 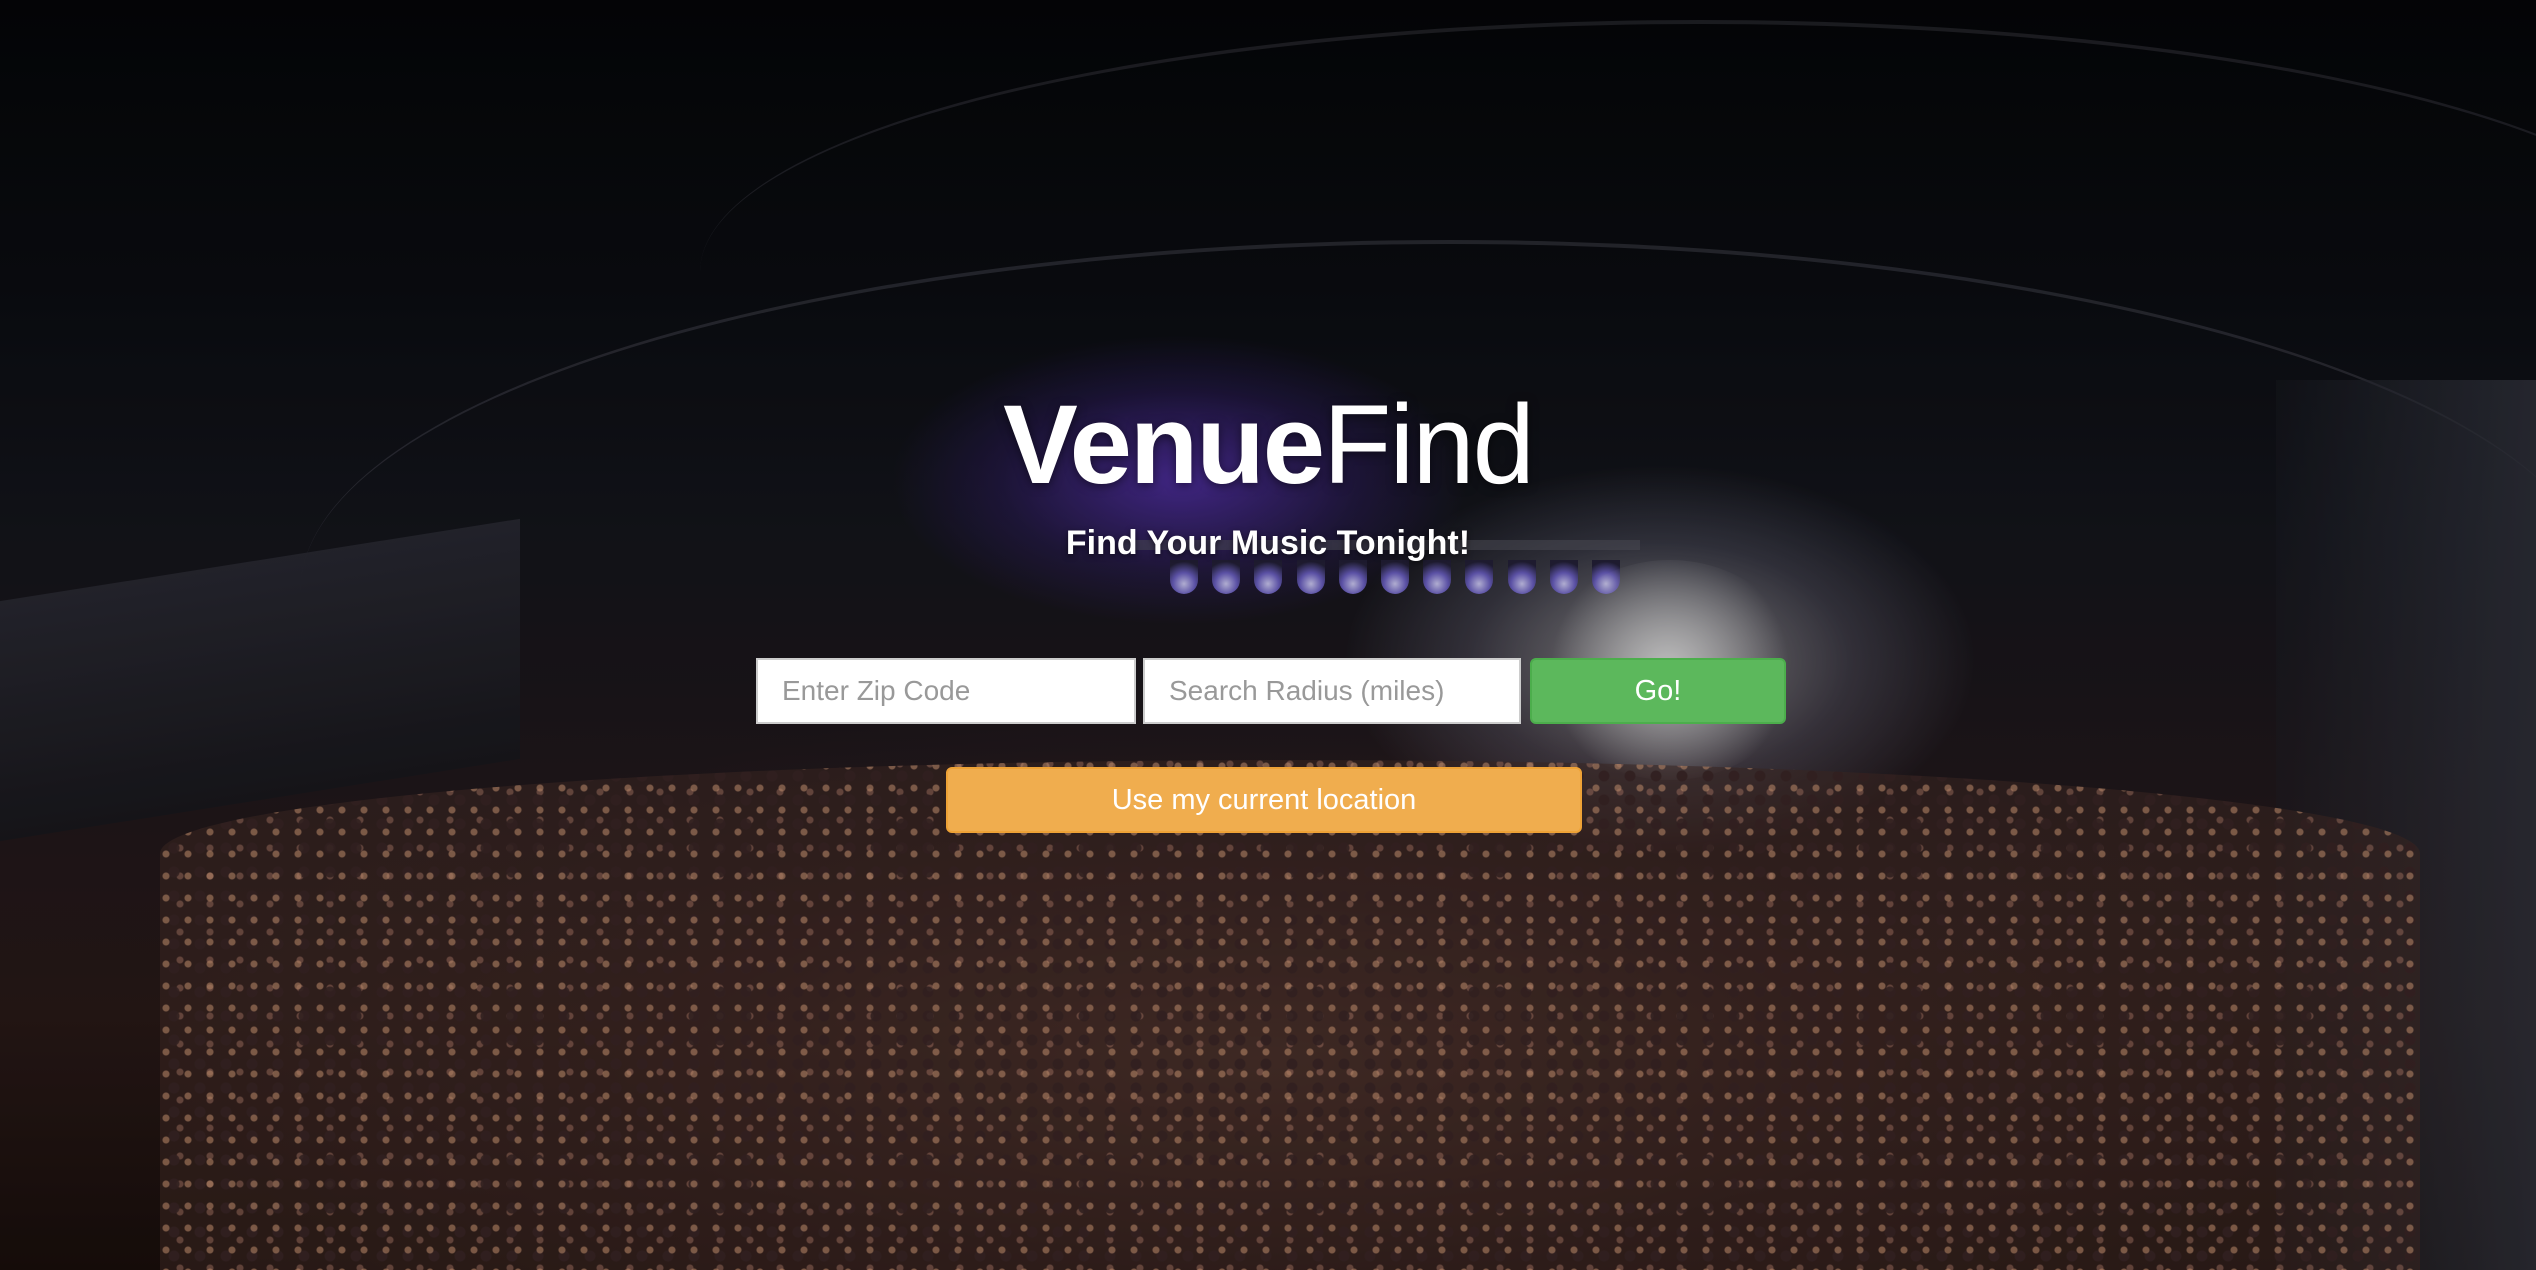 What do you see at coordinates (1658, 691) in the screenshot?
I see `go-button: Go!` at bounding box center [1658, 691].